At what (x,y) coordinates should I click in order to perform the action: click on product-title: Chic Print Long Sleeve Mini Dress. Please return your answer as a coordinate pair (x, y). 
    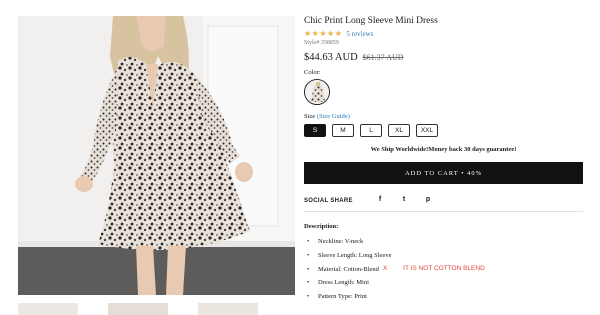
    Looking at the image, I should click on (371, 21).